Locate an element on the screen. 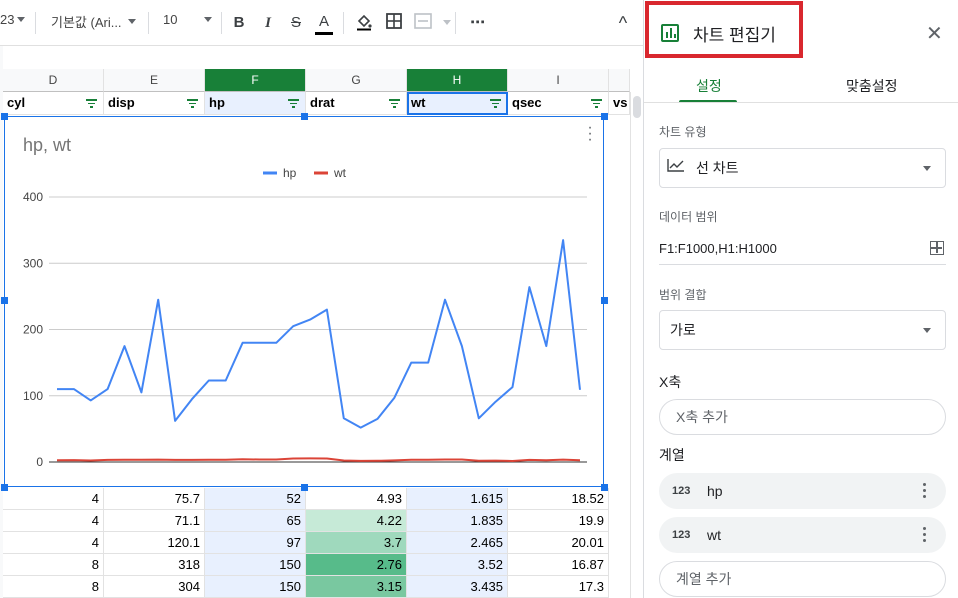 This screenshot has width=958, height=598. column-header-j is located at coordinates (619, 80).